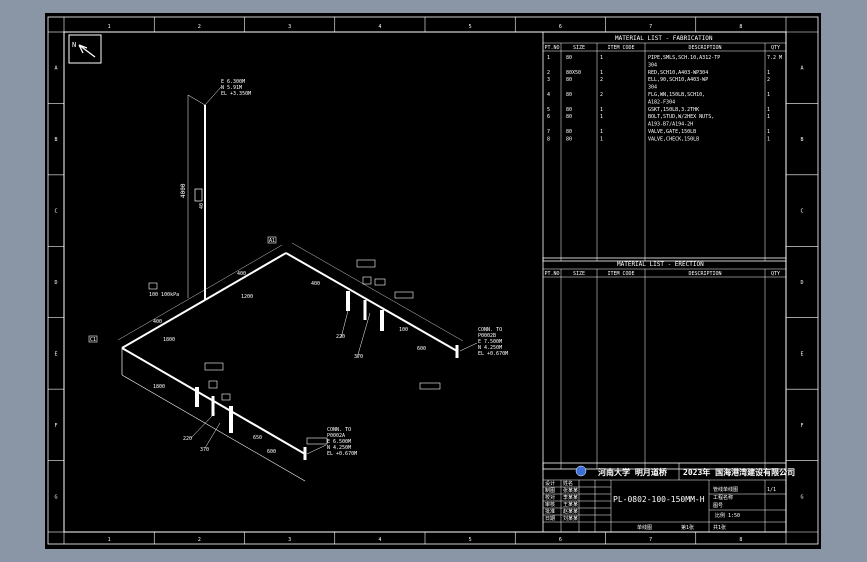  Describe the element at coordinates (644, 527) in the screenshot. I see `footer-1: 单线图` at that location.